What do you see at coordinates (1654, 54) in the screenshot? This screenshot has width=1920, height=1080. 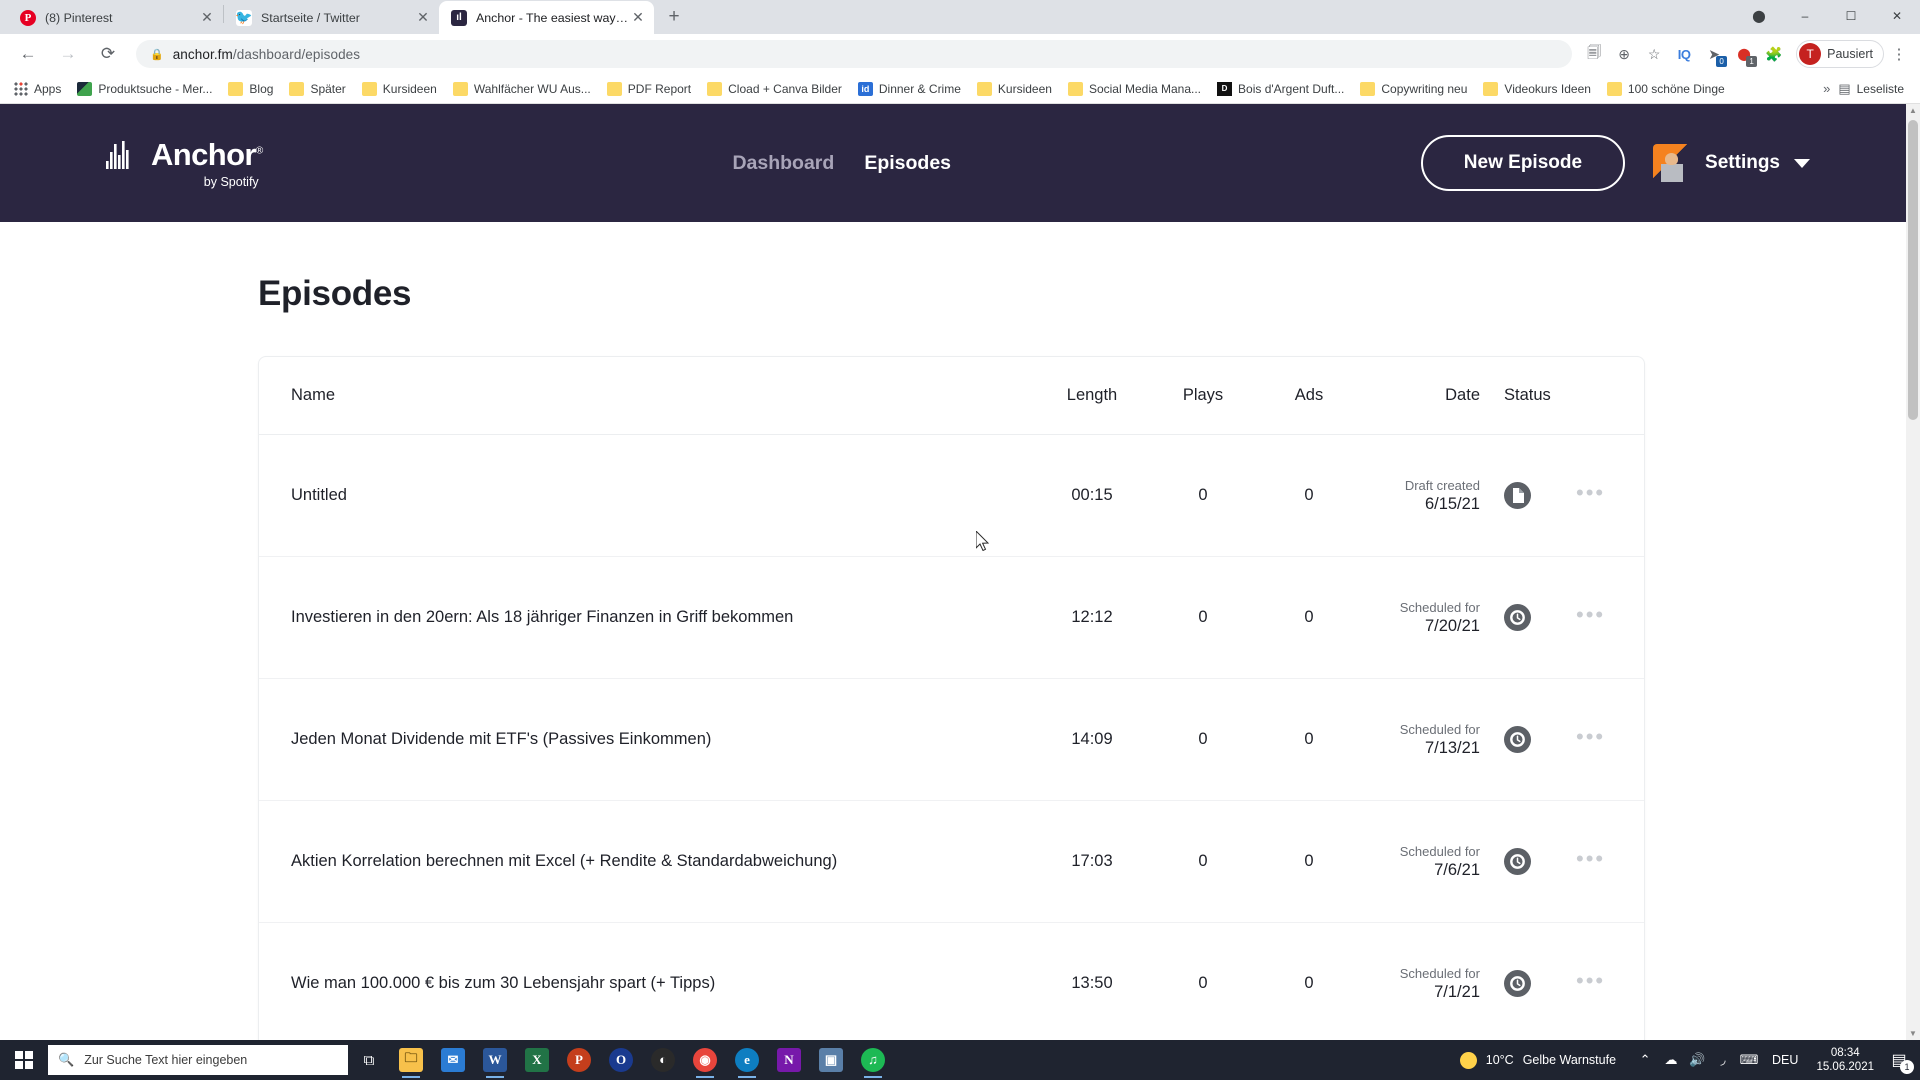 I see `bookmark-star-icon: ☆` at bounding box center [1654, 54].